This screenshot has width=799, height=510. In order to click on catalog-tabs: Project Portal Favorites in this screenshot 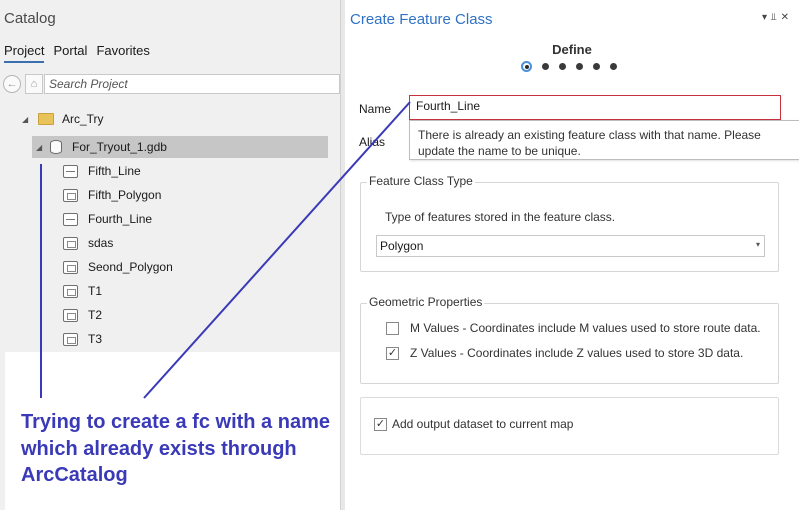, I will do `click(77, 53)`.